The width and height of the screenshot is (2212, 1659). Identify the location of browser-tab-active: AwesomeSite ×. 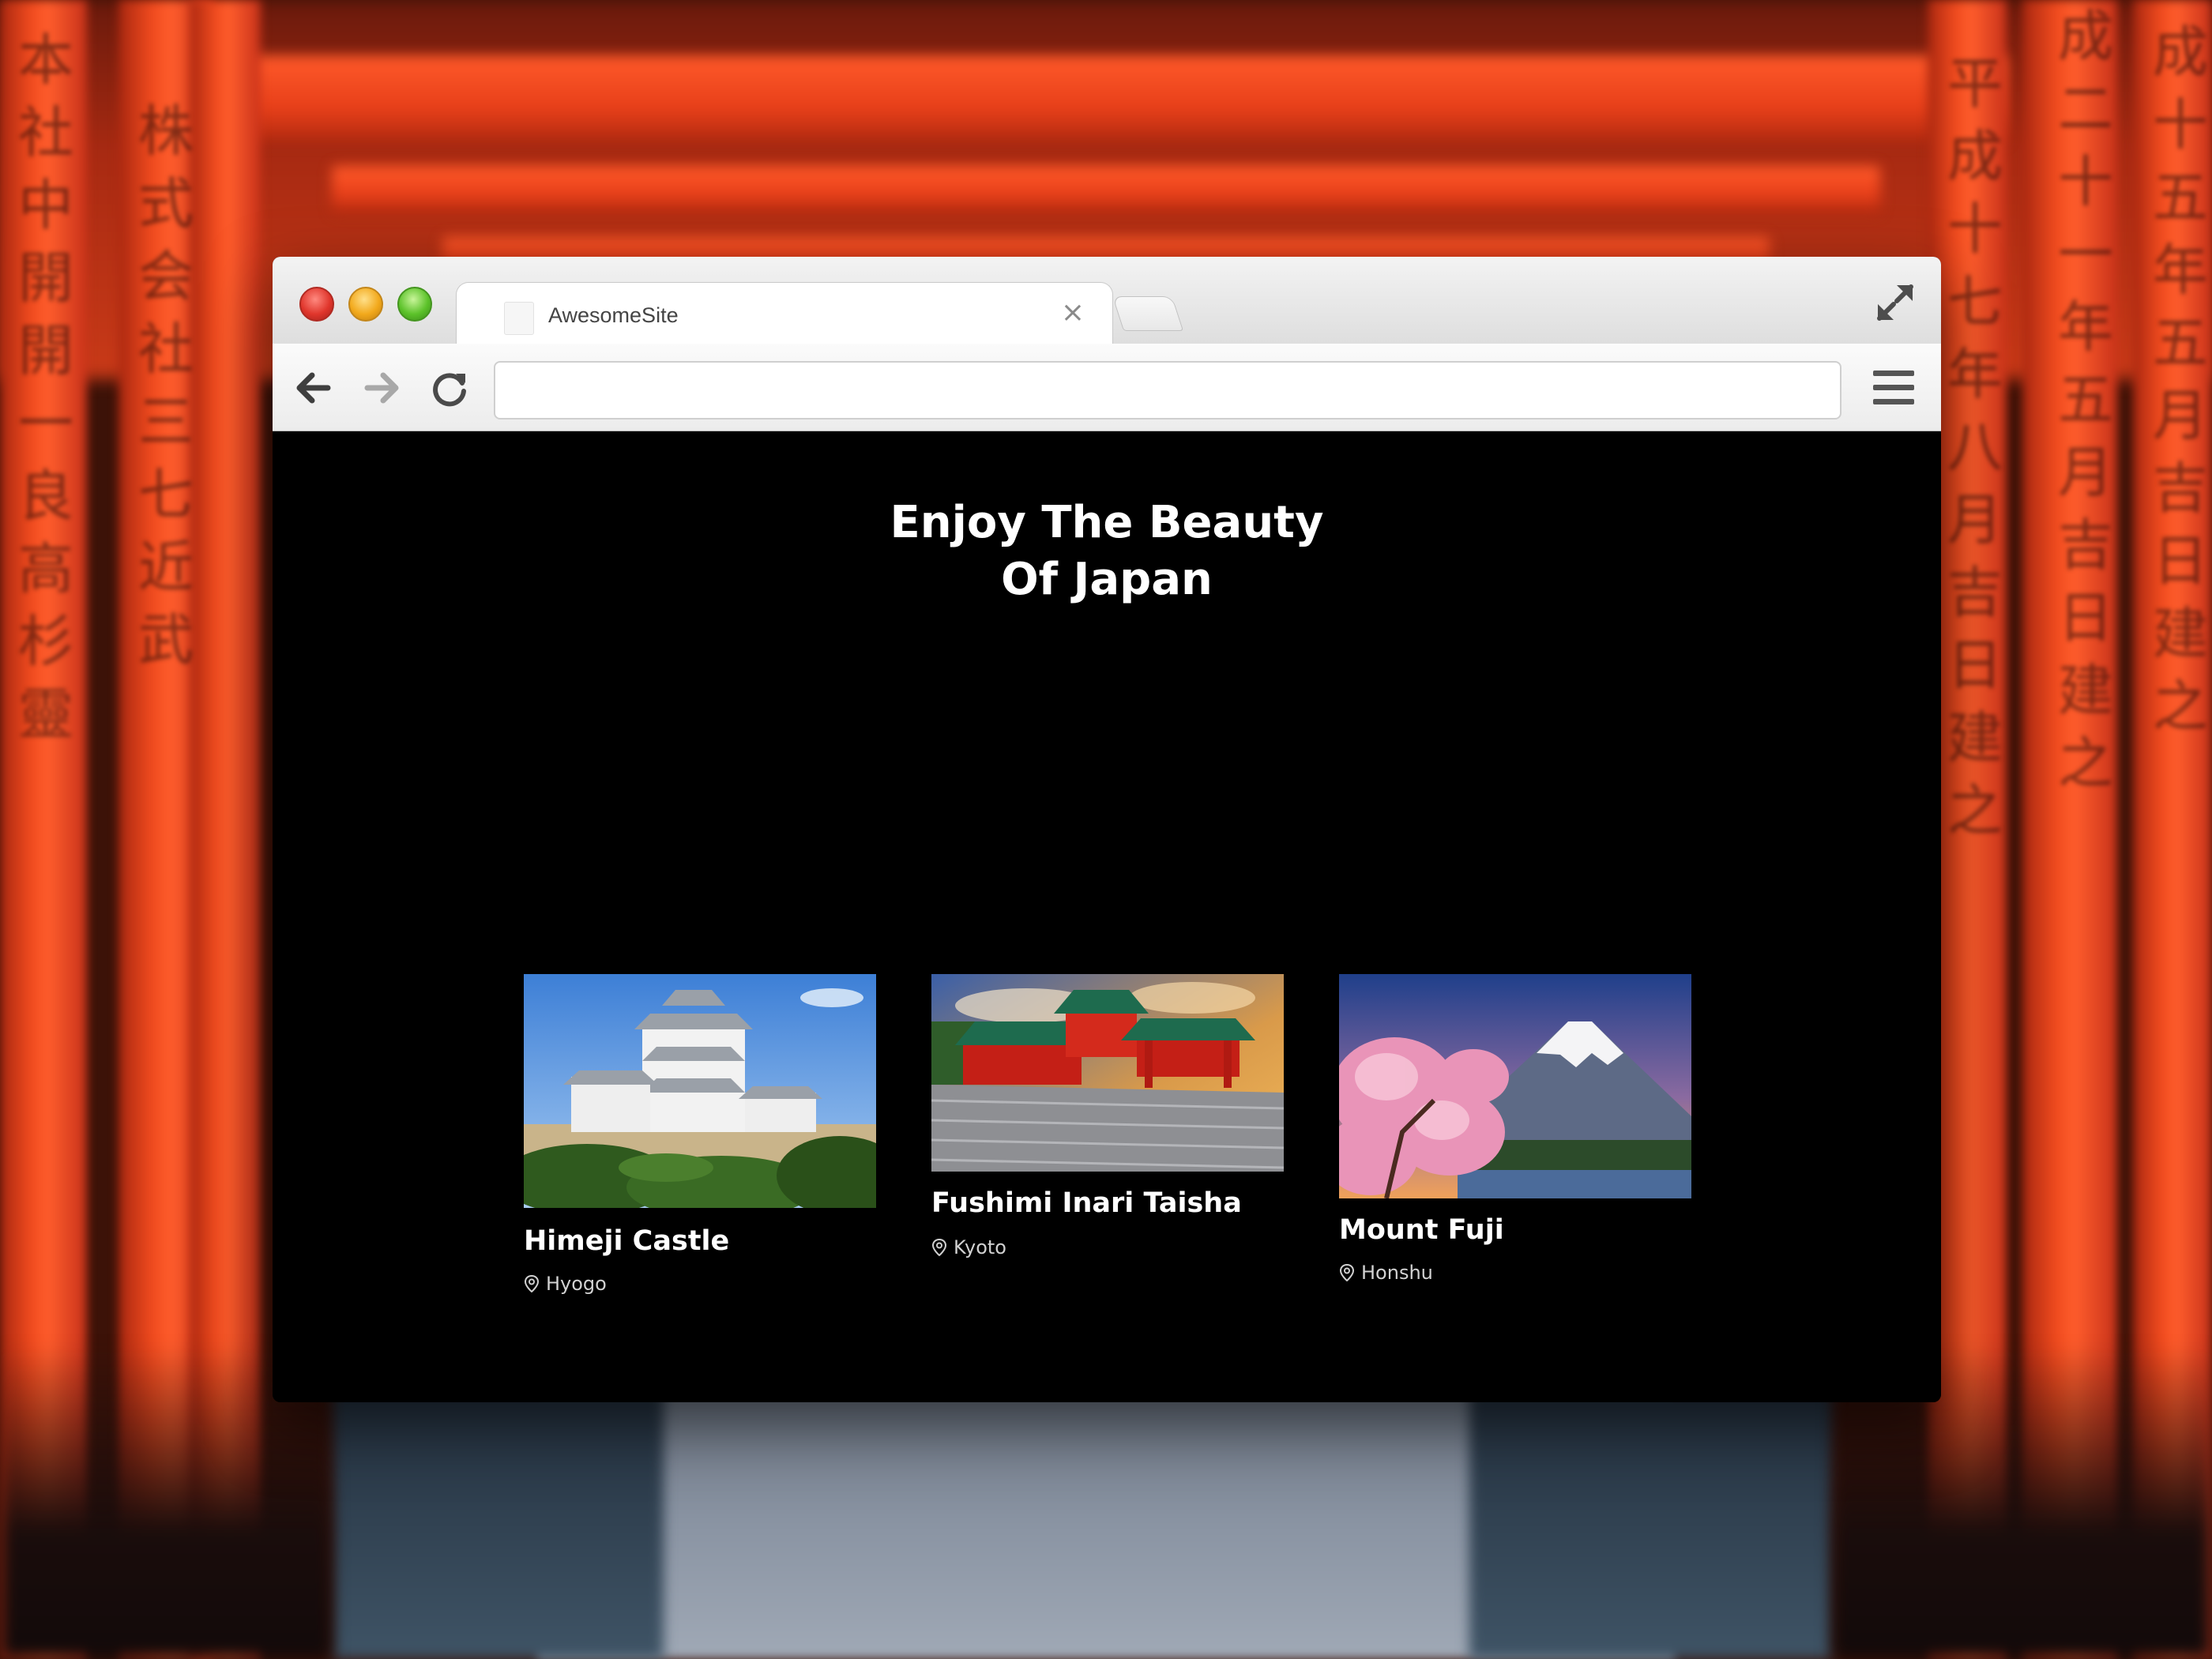
(785, 314).